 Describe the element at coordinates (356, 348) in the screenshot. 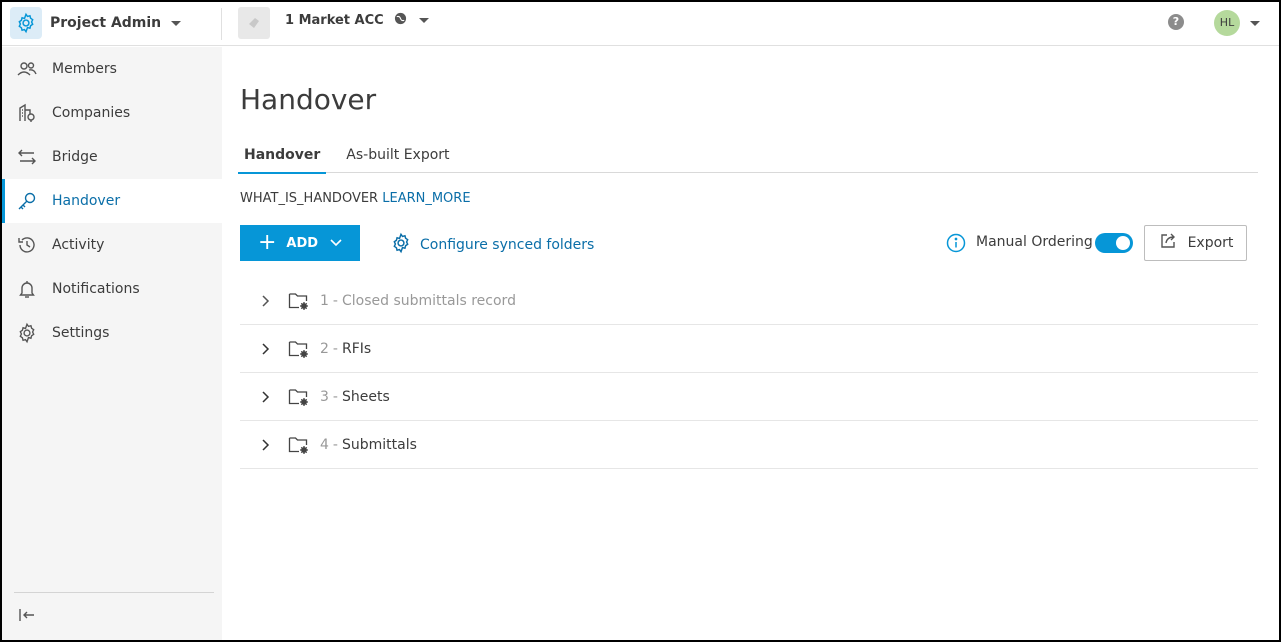

I see `folder-name: RFIs` at that location.